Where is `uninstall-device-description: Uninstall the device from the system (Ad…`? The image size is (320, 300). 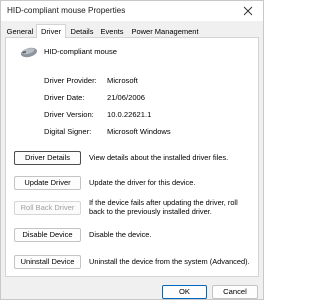 uninstall-device-description: Uninstall the device from the system (Ad… is located at coordinates (169, 261).